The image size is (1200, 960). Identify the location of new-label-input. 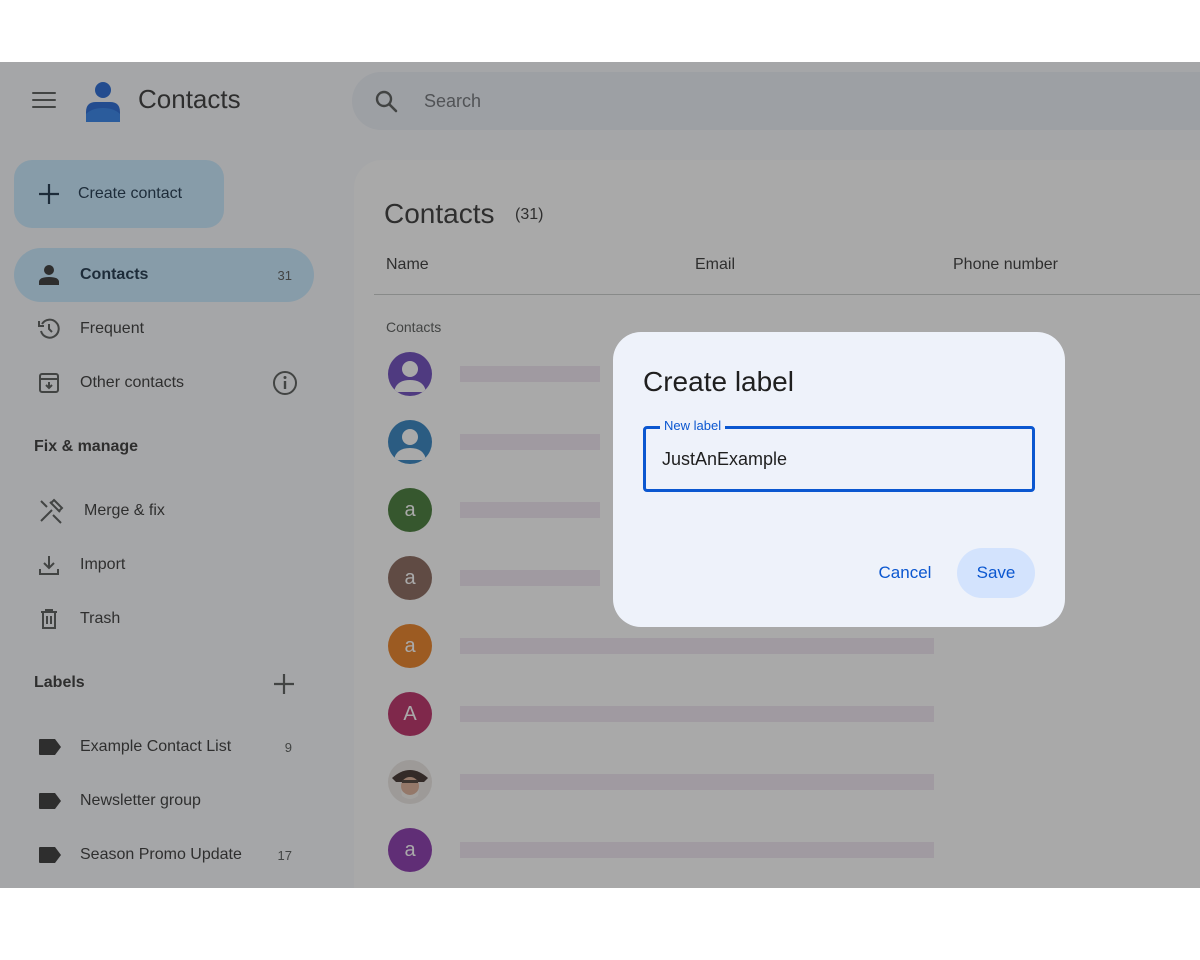
(837, 459).